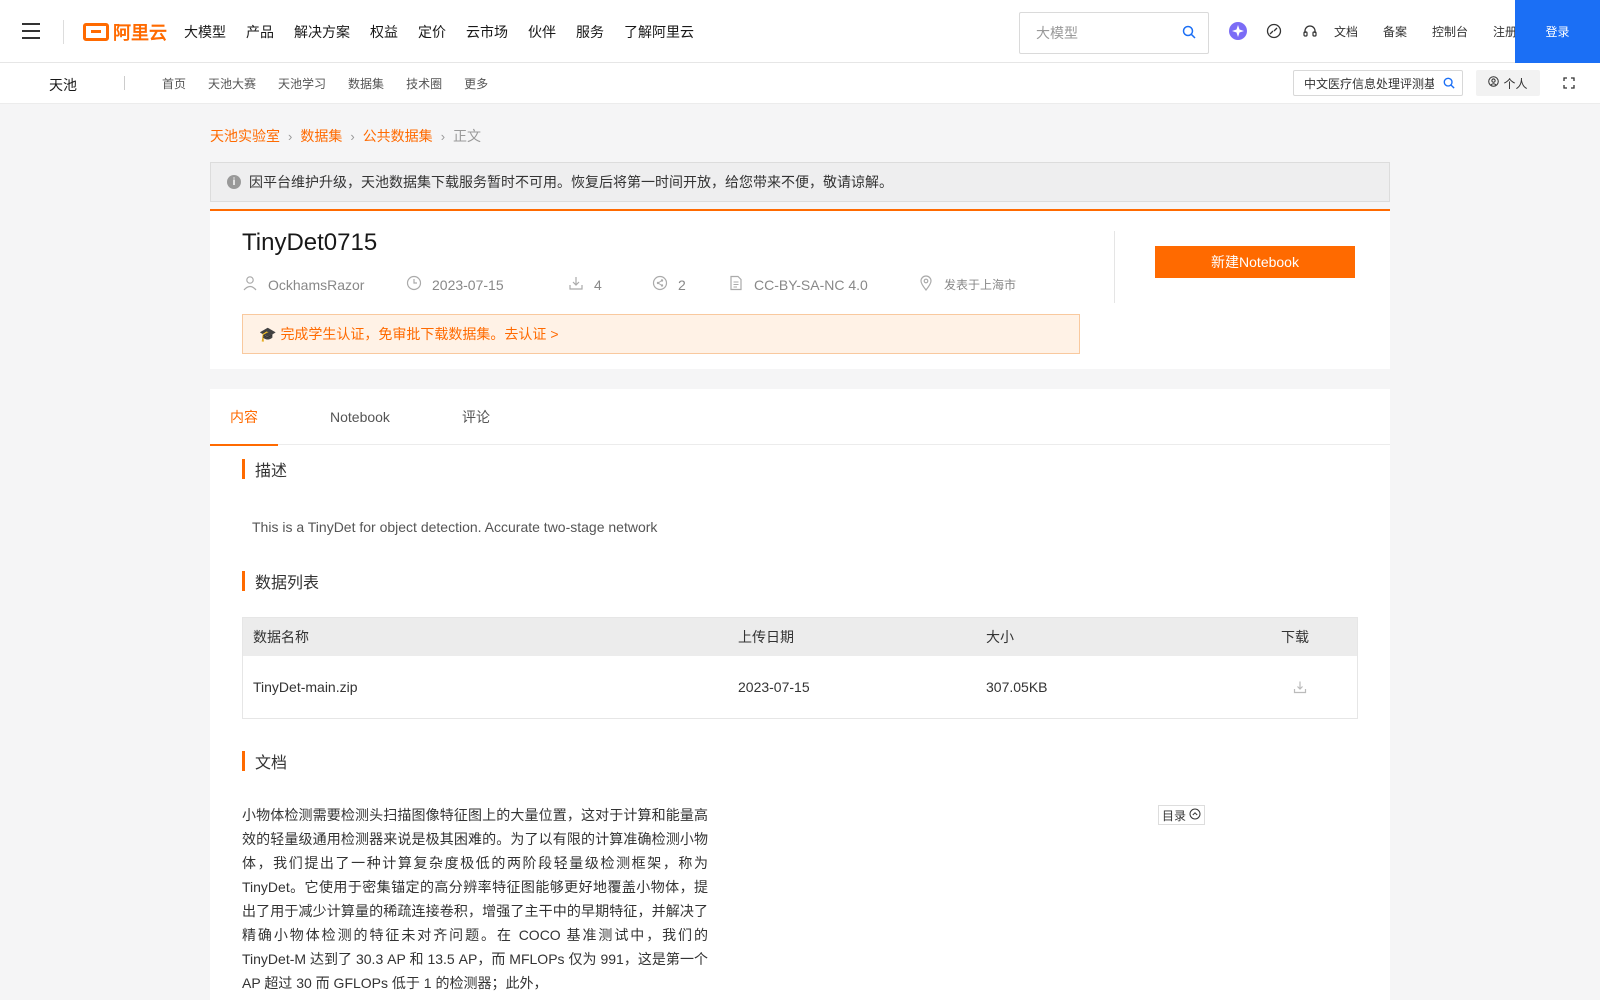 The image size is (1600, 1000). What do you see at coordinates (661, 334) in the screenshot?
I see `student-cert-banner: 🎓 完成学生认证，免审批下载数据集。去认证 >` at bounding box center [661, 334].